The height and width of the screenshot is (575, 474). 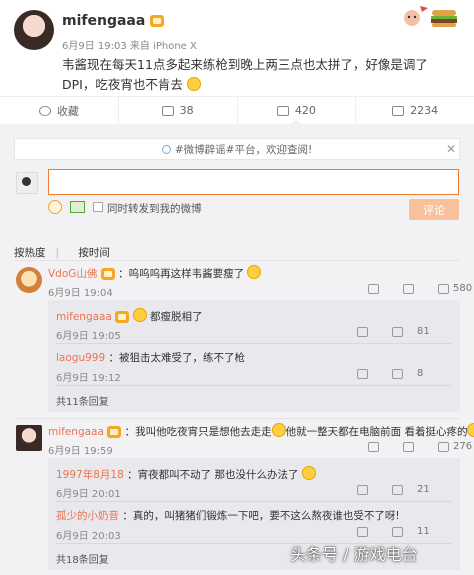 What do you see at coordinates (88, 536) in the screenshot?
I see `reply-time: 6月9日 20:03` at bounding box center [88, 536].